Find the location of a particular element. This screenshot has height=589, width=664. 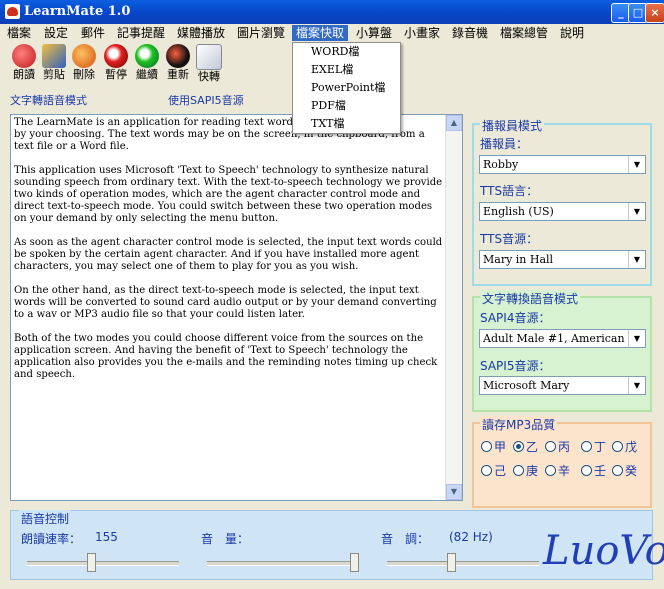

title-bar: LearnMate 1.0 _ □ × is located at coordinates (332, 12).